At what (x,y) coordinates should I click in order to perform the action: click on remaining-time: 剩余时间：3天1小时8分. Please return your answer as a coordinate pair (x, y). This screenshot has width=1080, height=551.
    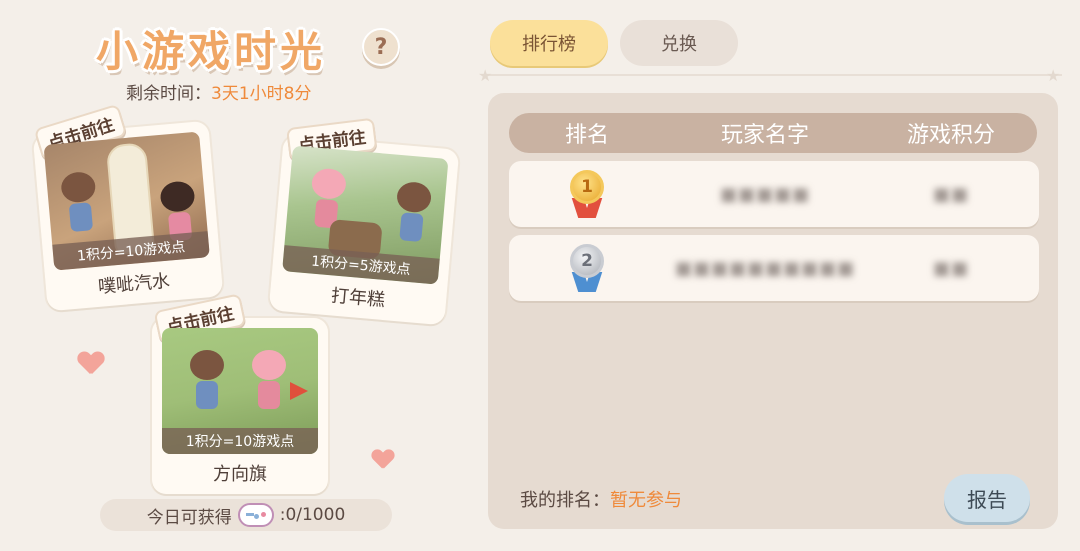
    Looking at the image, I should click on (218, 91).